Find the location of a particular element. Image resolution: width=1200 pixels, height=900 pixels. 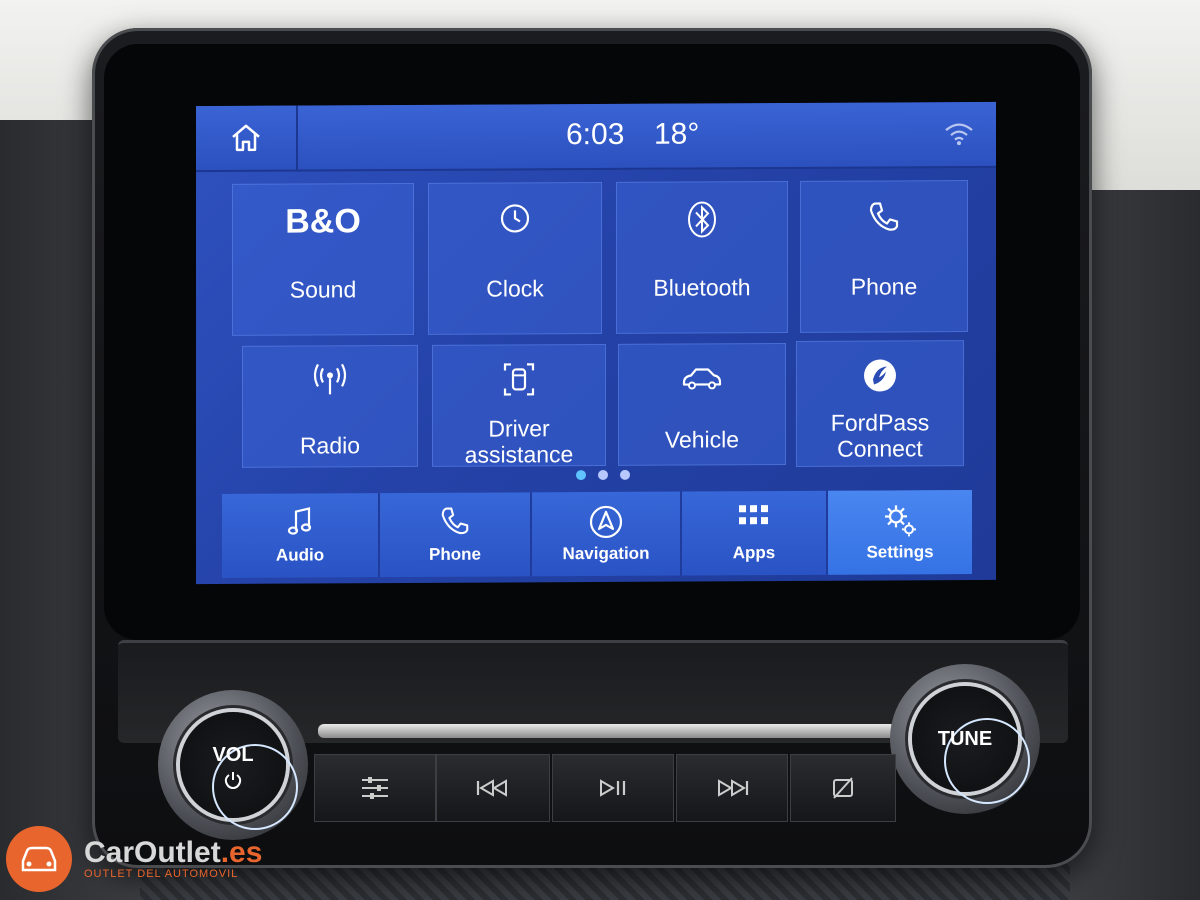

home-button is located at coordinates (247, 138).